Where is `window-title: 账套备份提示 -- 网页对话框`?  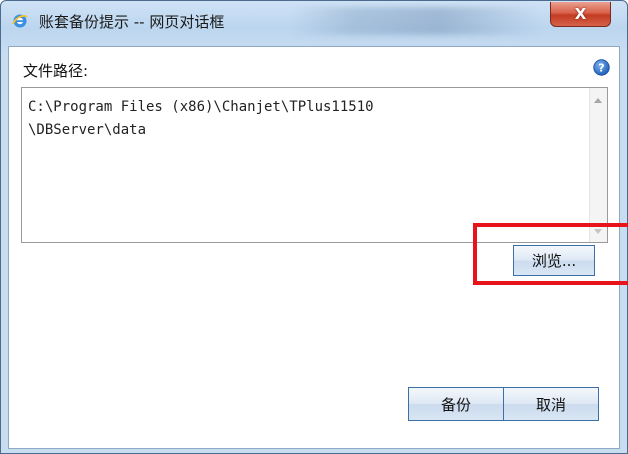
window-title: 账套备份提示 -- 网页对话框 is located at coordinates (132, 22).